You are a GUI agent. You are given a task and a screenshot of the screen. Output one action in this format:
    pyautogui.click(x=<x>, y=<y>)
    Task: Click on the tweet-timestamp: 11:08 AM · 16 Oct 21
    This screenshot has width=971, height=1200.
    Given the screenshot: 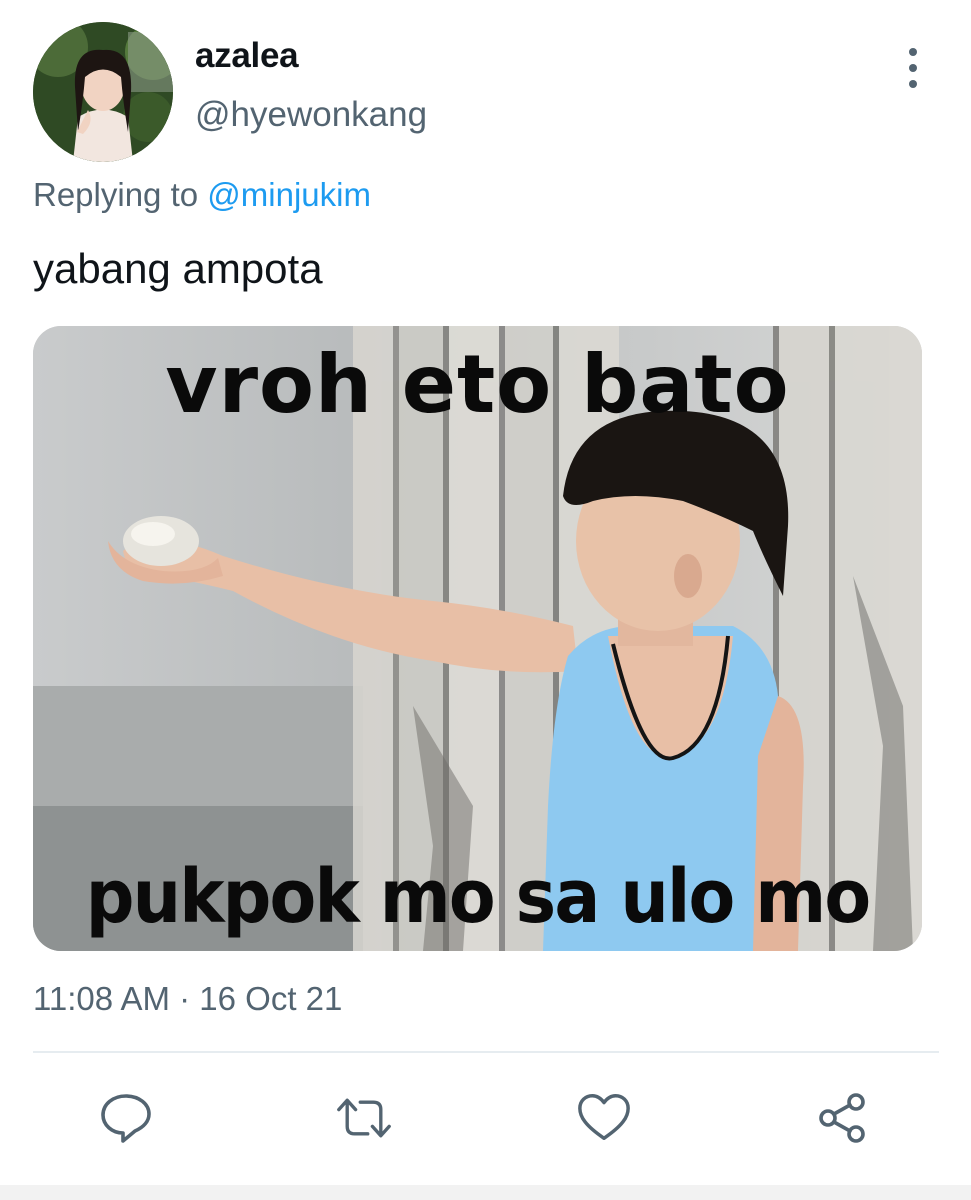 What is the action you would take?
    pyautogui.click(x=187, y=999)
    